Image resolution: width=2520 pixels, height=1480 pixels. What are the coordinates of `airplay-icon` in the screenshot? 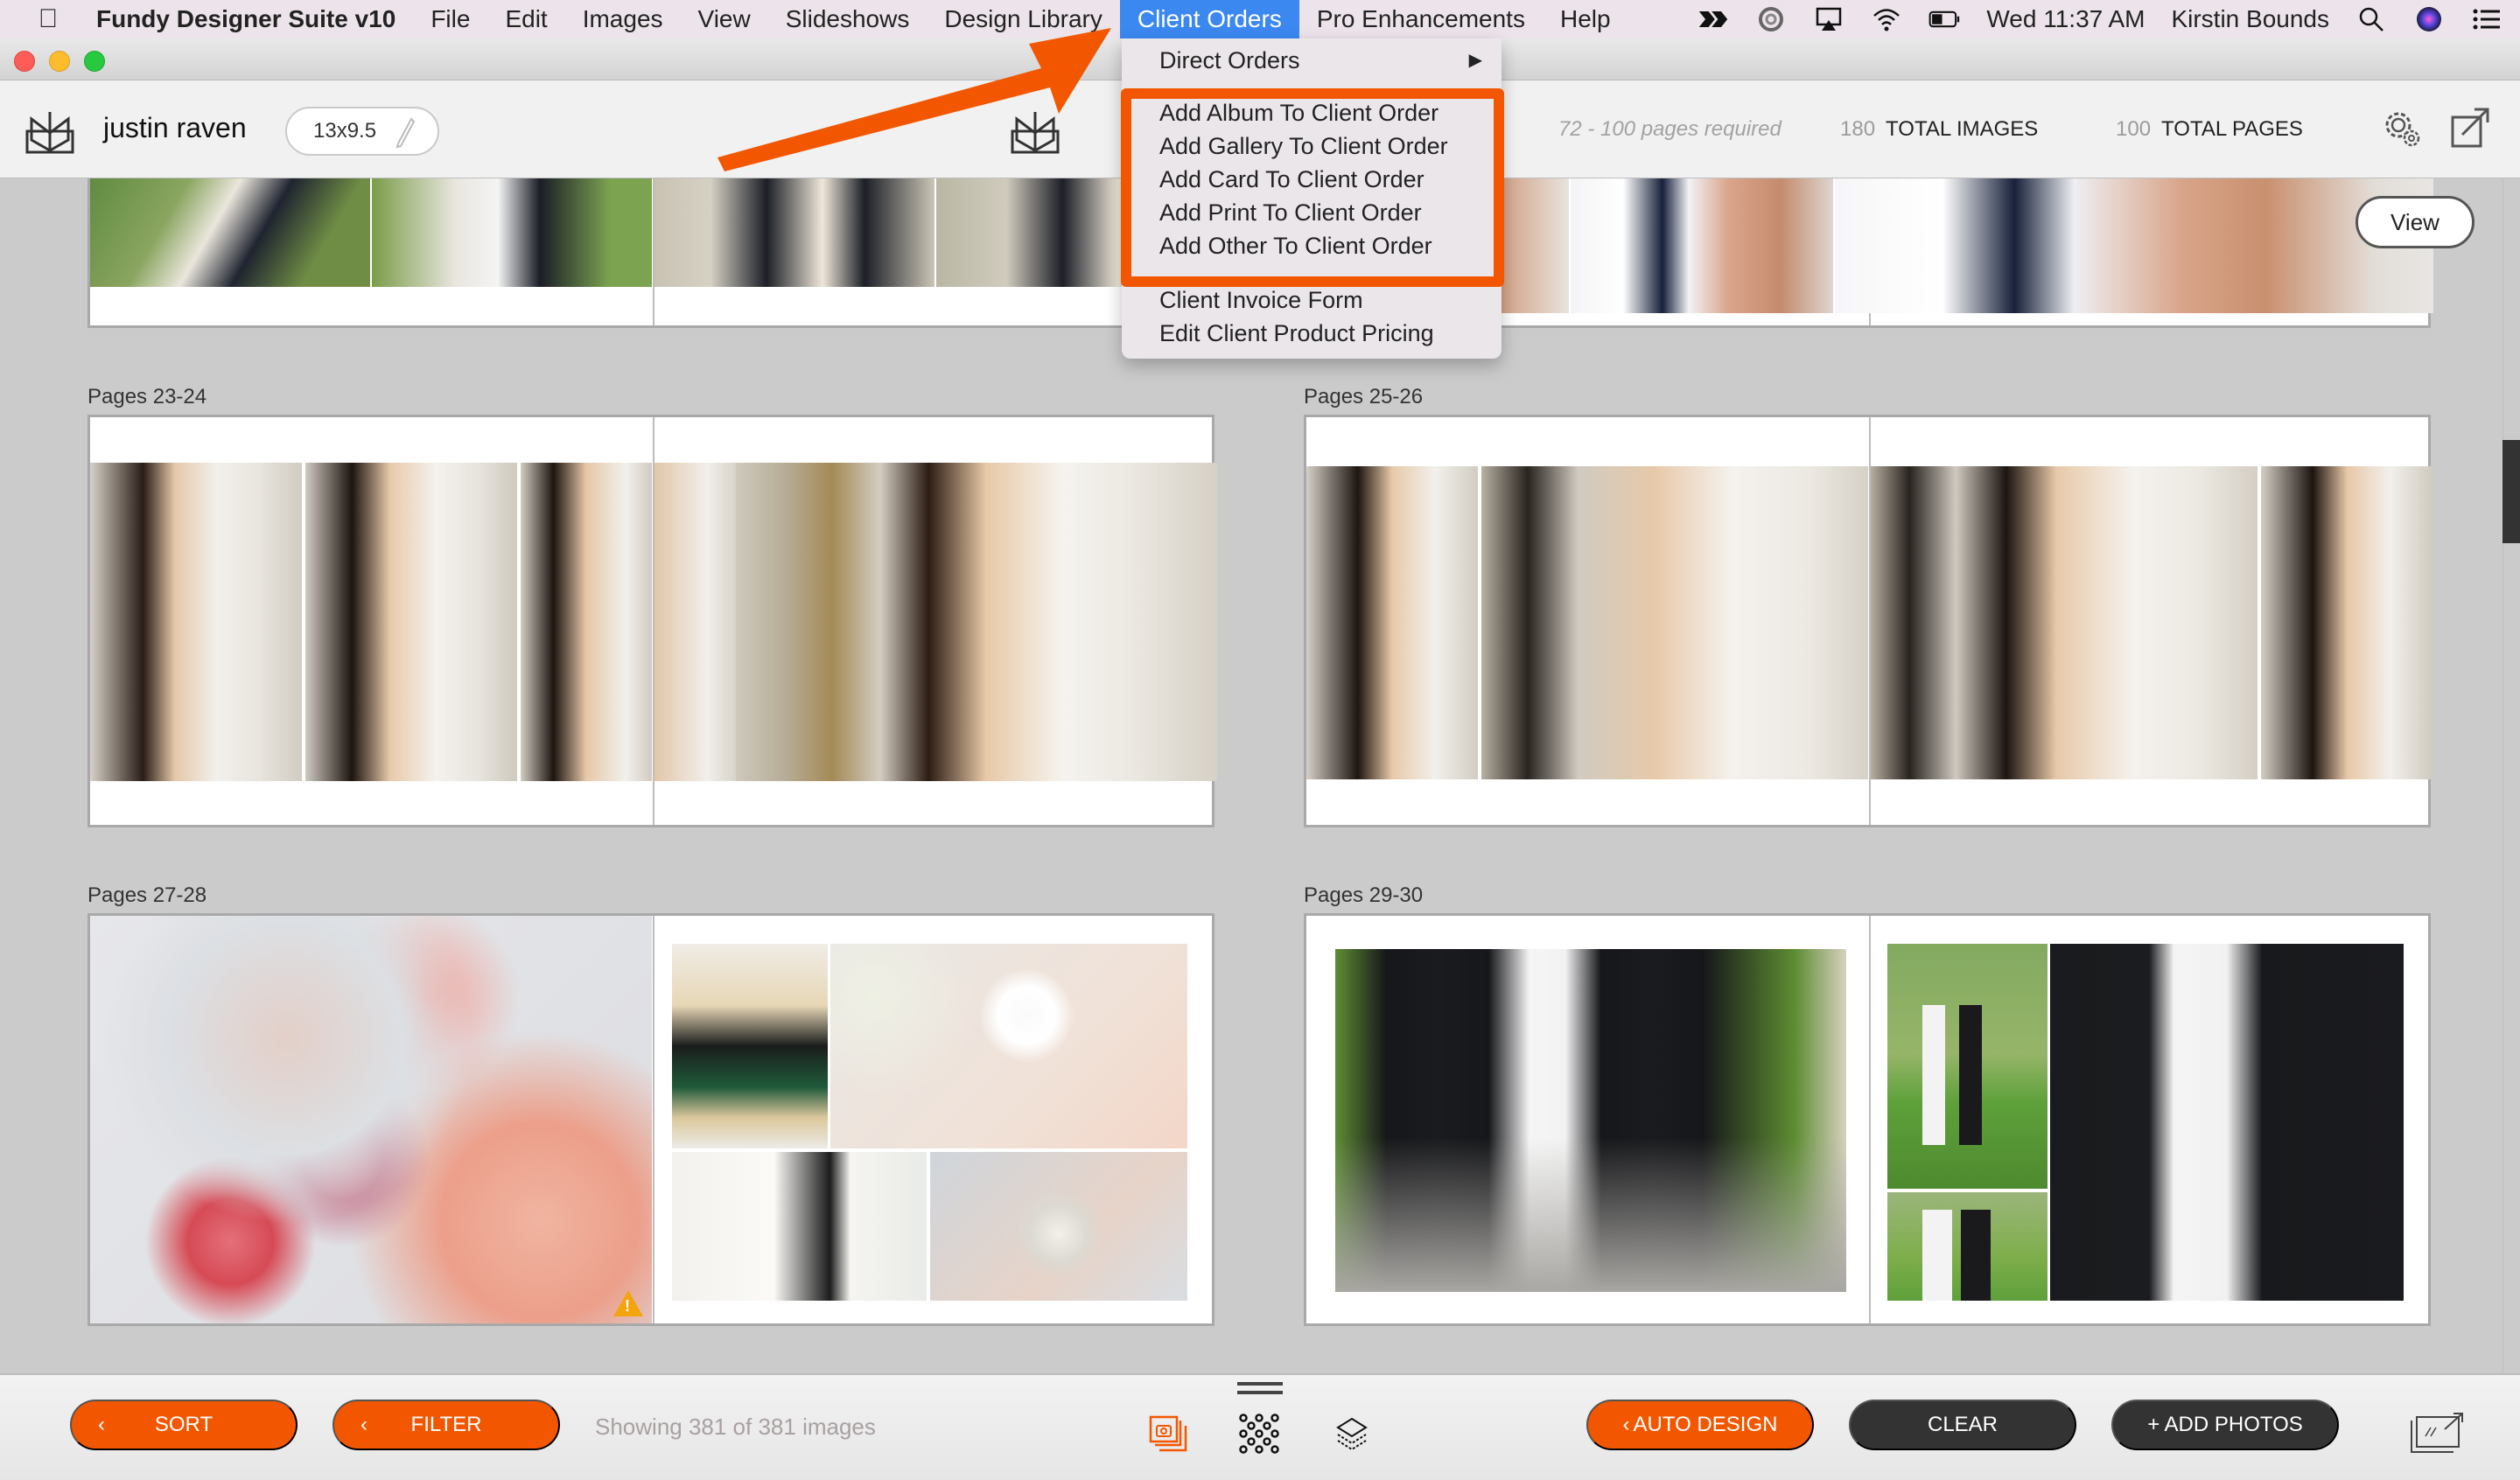 It's located at (1828, 19).